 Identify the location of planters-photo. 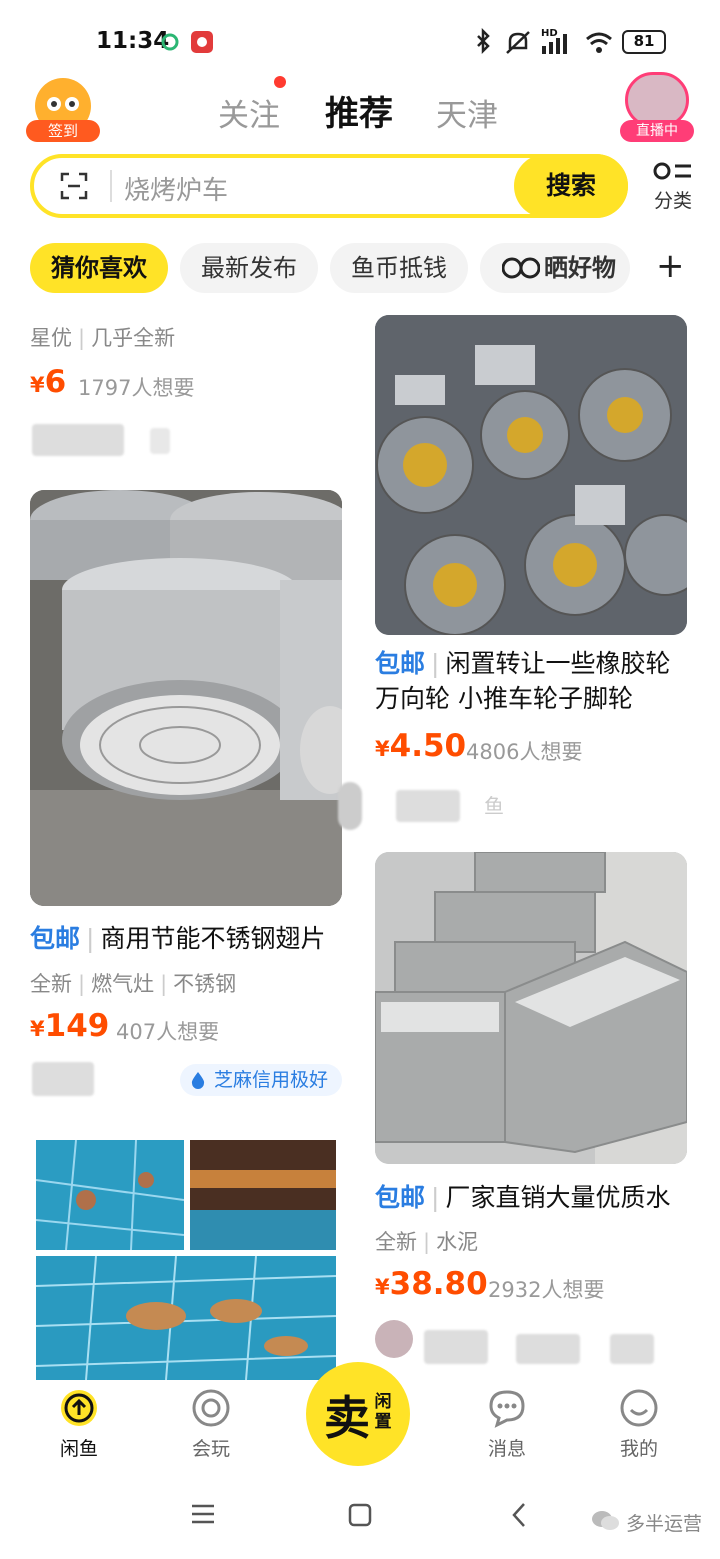
(531, 1008).